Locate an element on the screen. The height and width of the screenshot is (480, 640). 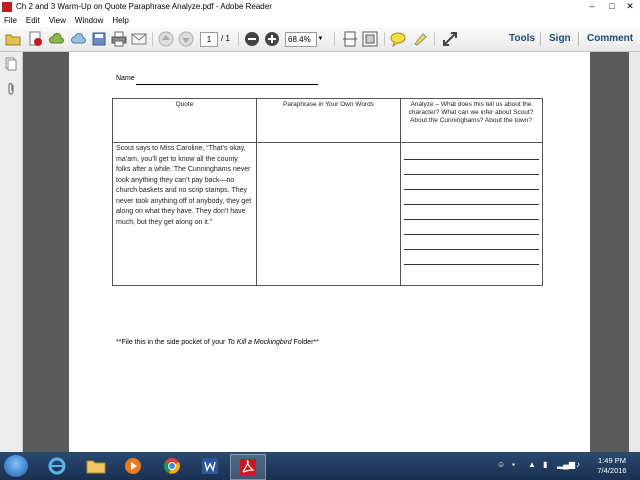
email-icon is located at coordinates (139, 39).